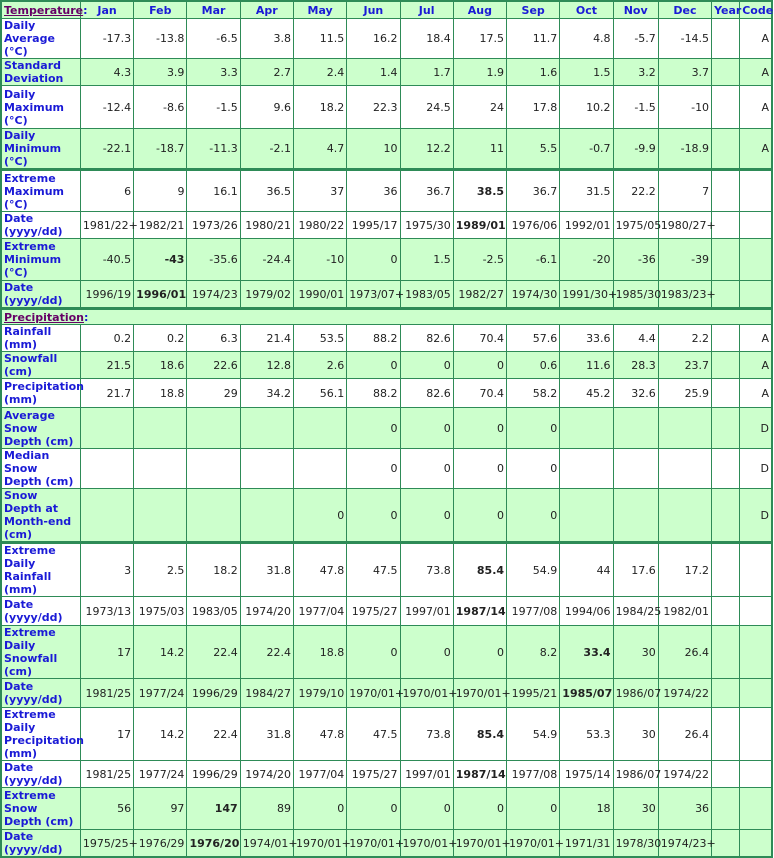 The width and height of the screenshot is (774, 858). Describe the element at coordinates (726, 9) in the screenshot. I see `col-header-year: Year` at that location.